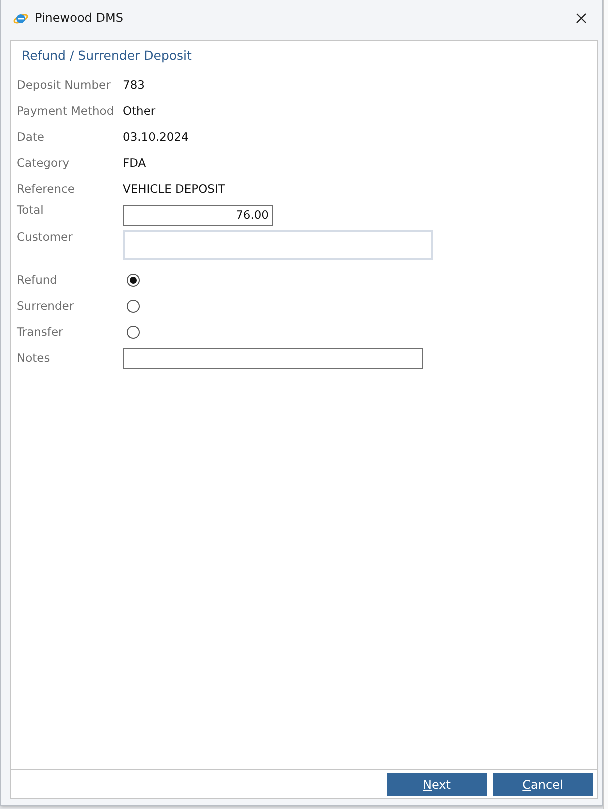  I want to click on field-label: Refund, so click(37, 280).